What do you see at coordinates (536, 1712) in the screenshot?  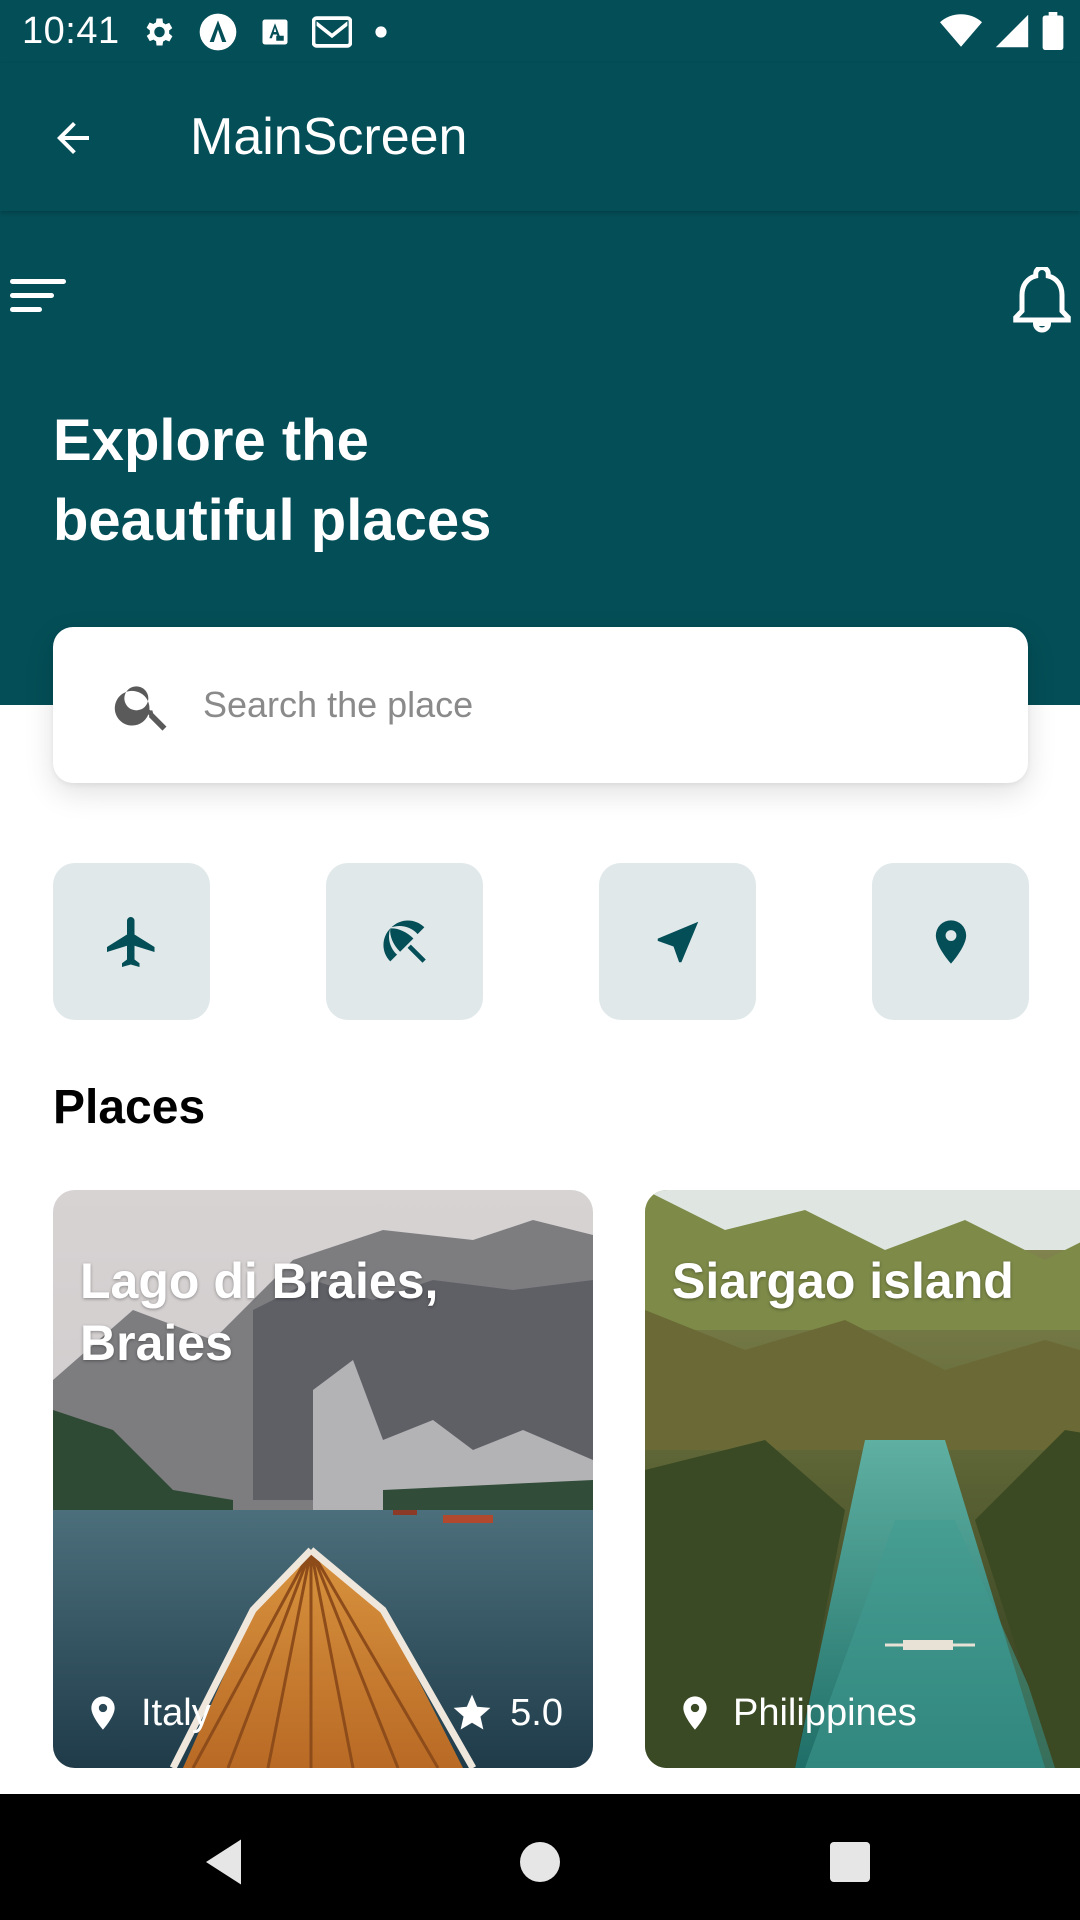 I see `place-rating-value: 5.0` at bounding box center [536, 1712].